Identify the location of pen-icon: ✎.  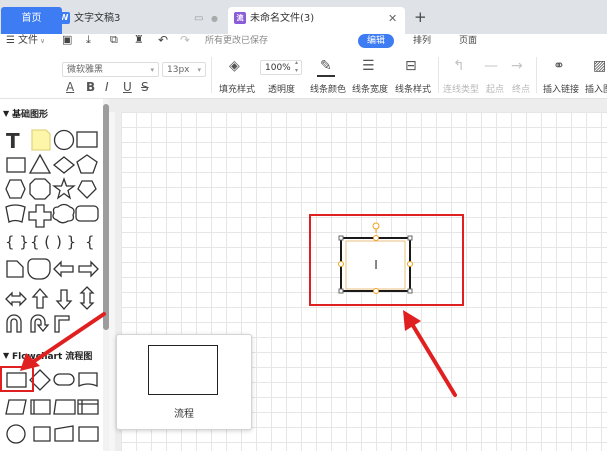
(326, 66).